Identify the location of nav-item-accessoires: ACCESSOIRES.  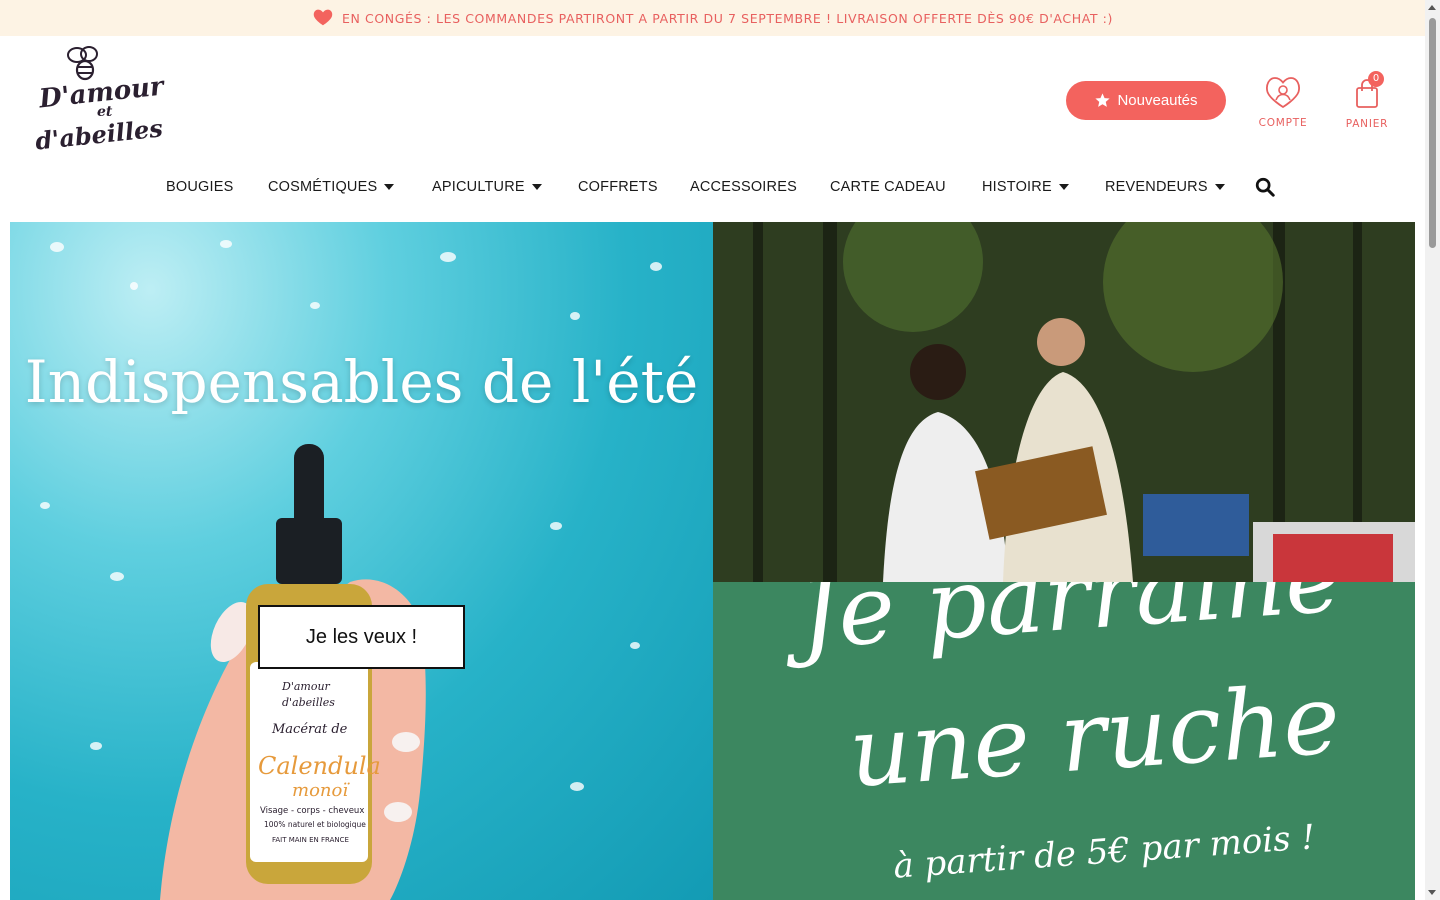
(743, 187).